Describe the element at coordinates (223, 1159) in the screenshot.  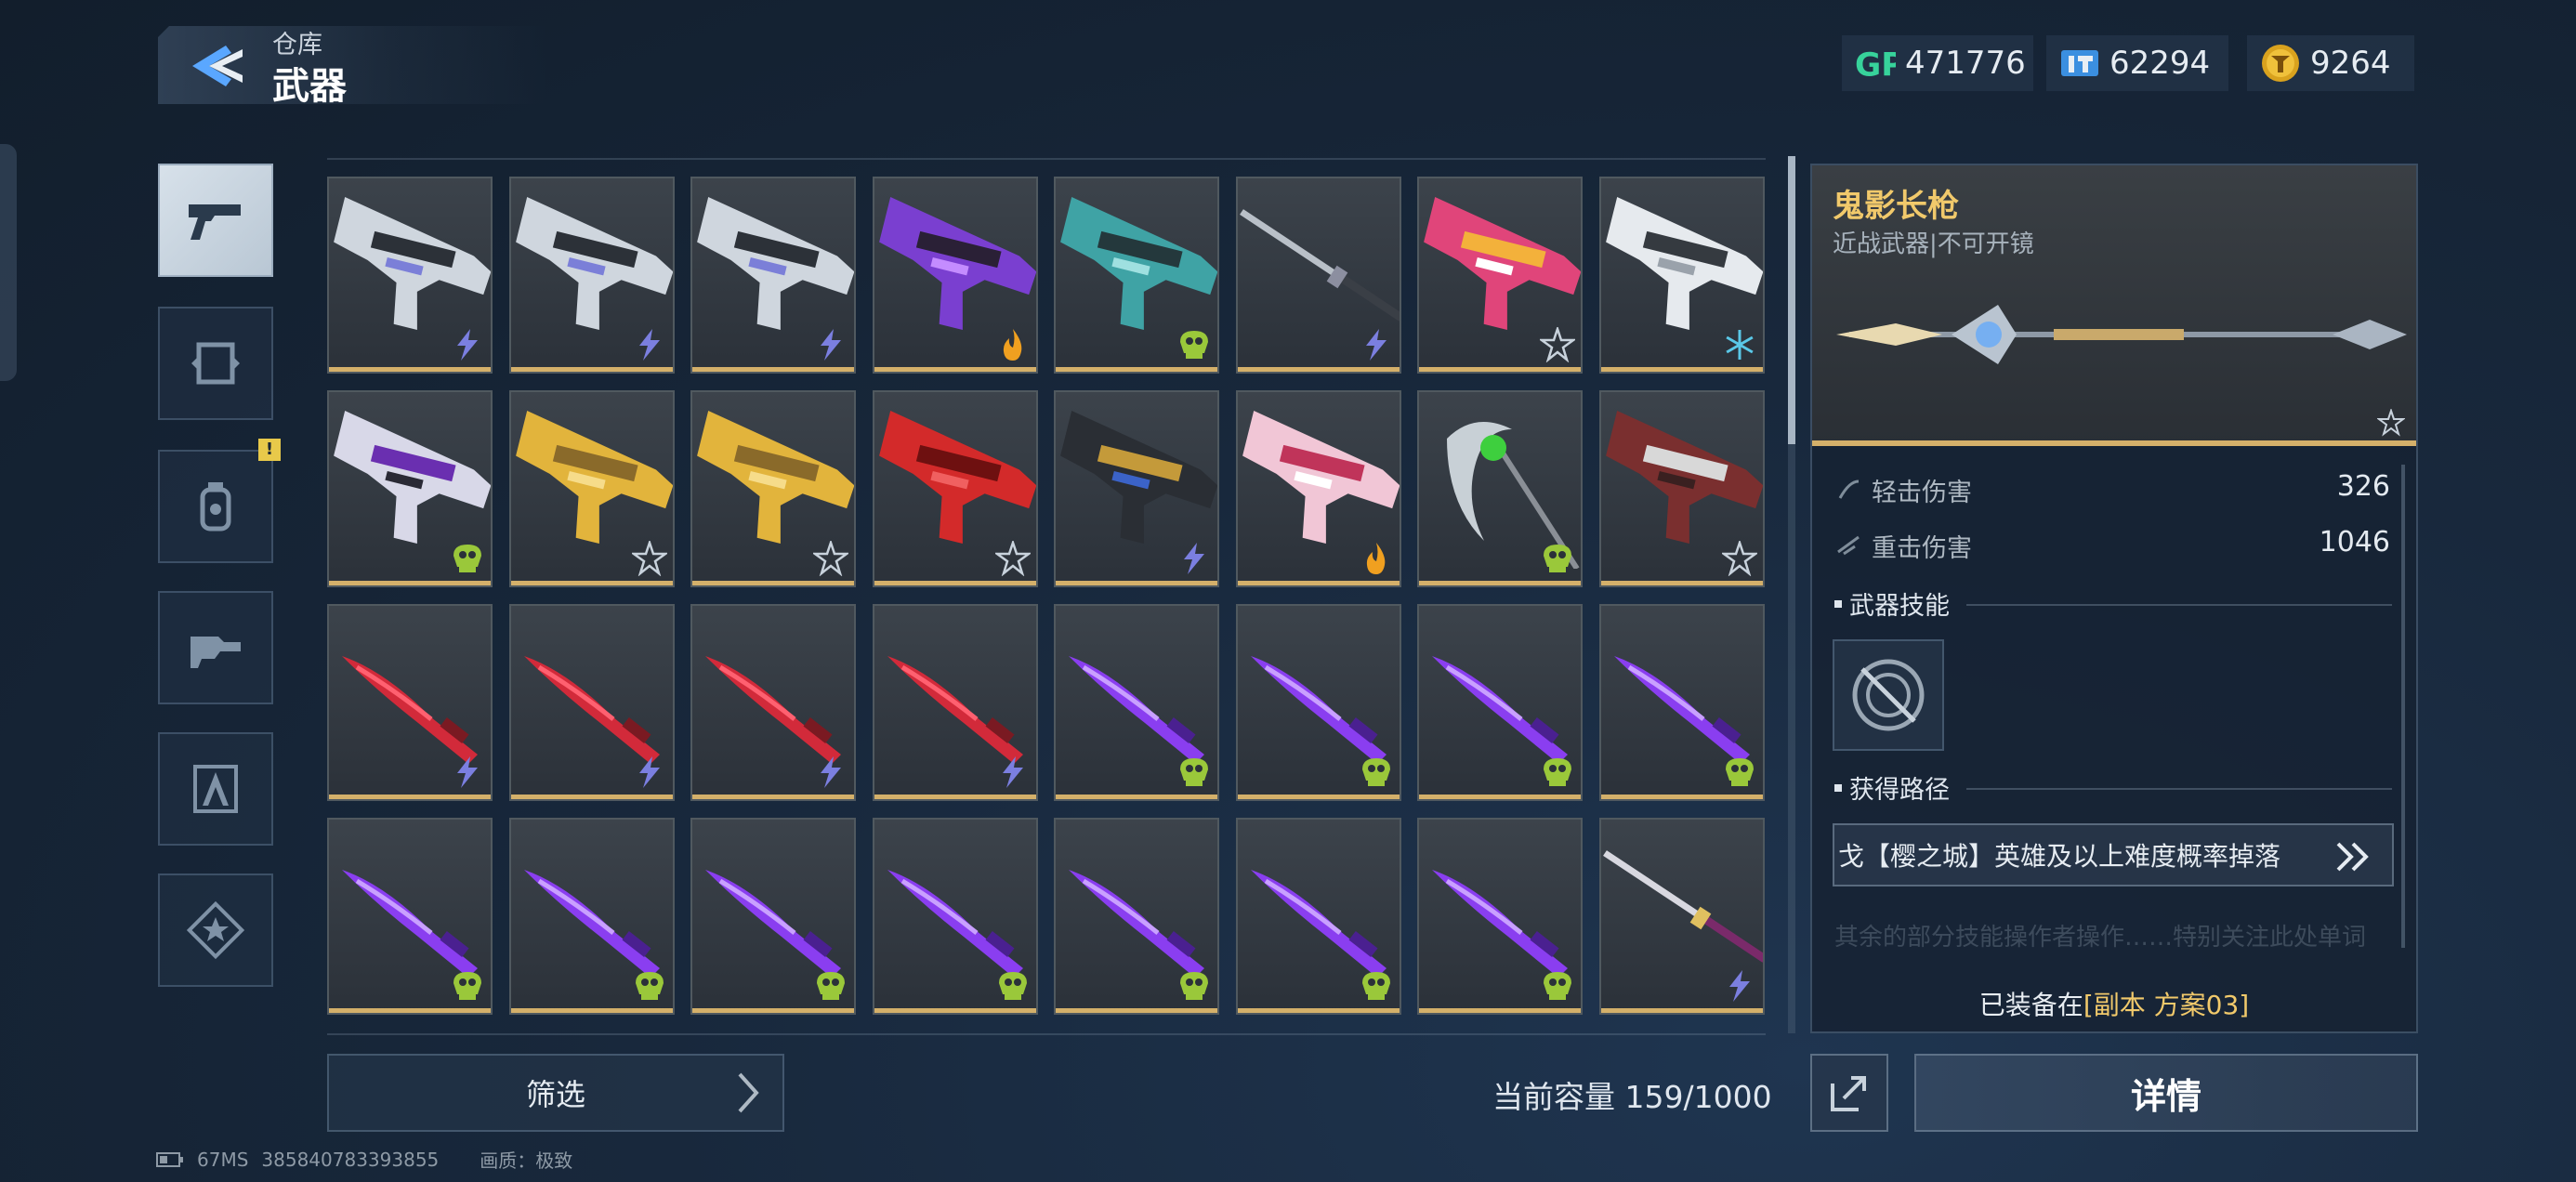
I see `ping-text: 67MS` at that location.